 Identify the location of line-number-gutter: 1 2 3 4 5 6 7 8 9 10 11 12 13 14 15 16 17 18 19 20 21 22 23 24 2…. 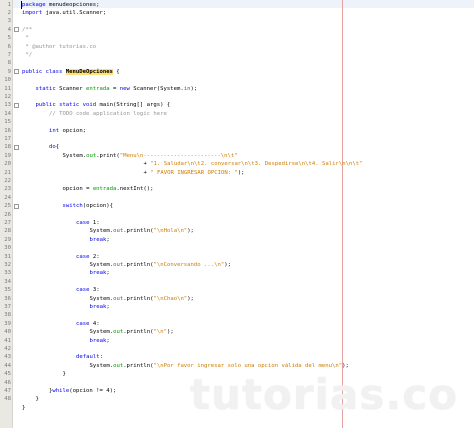
(6, 214).